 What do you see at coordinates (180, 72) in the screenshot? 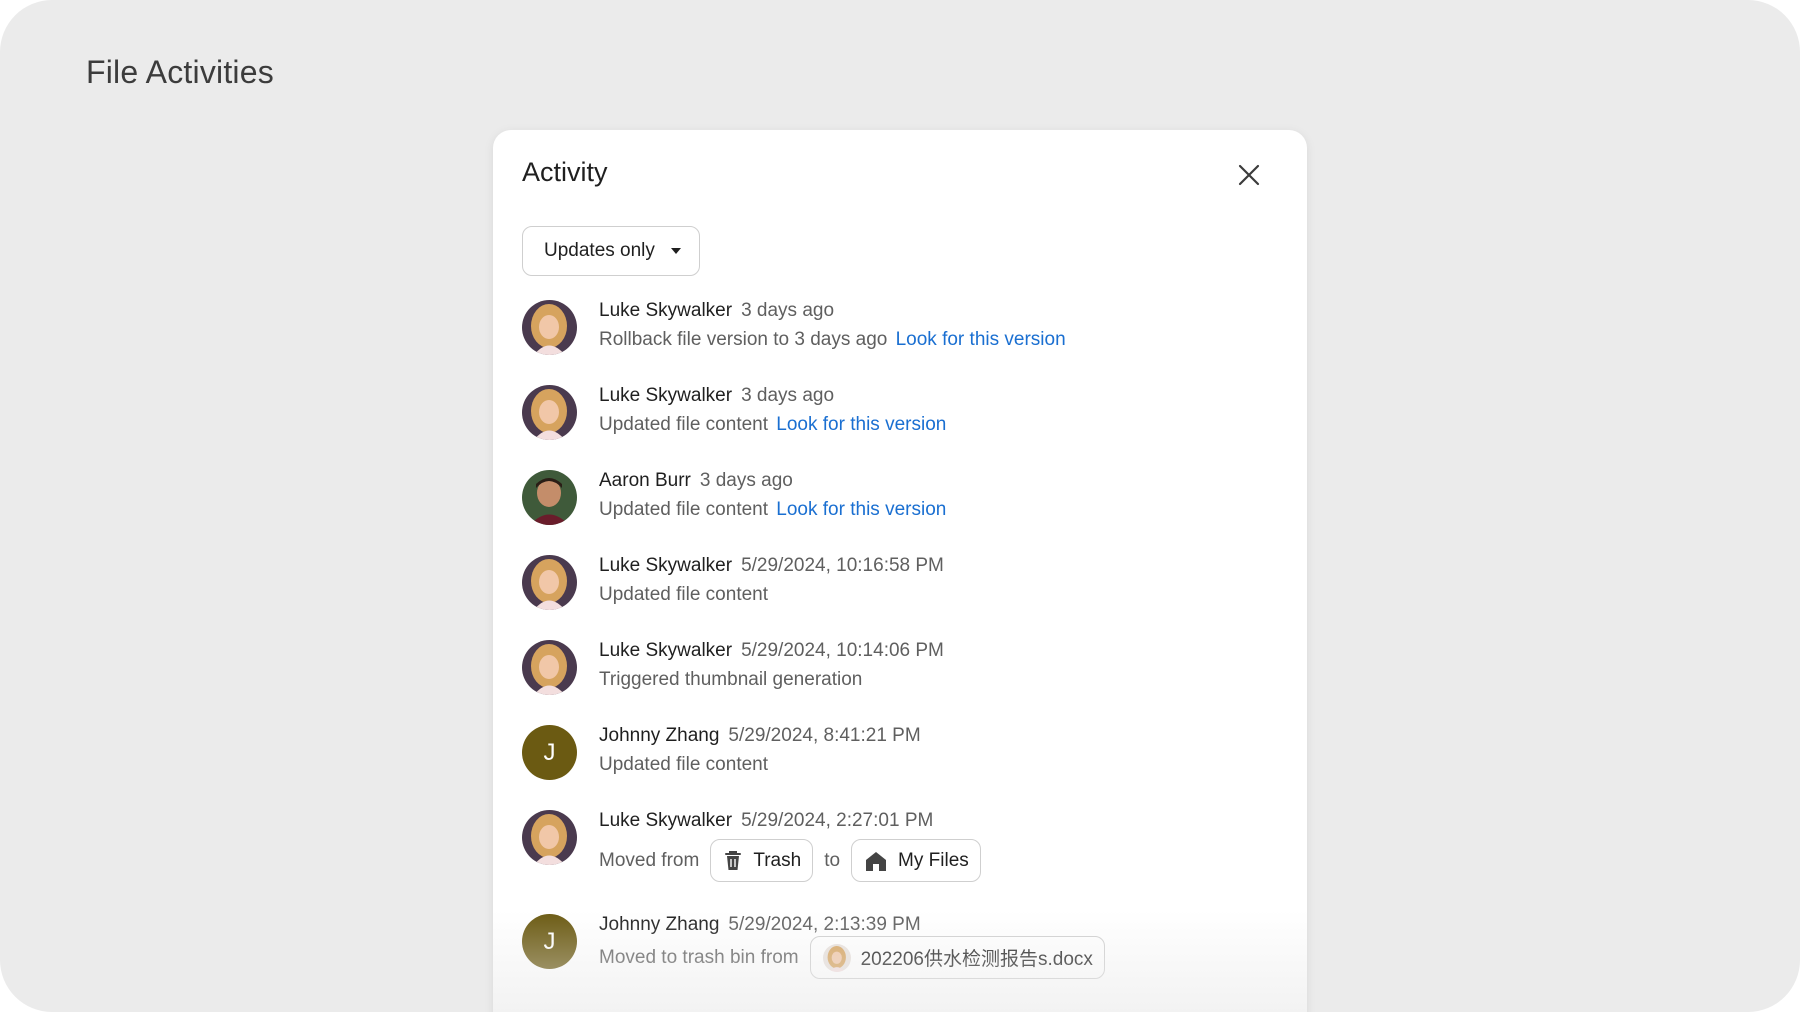
I see `page-title: File Activities` at bounding box center [180, 72].